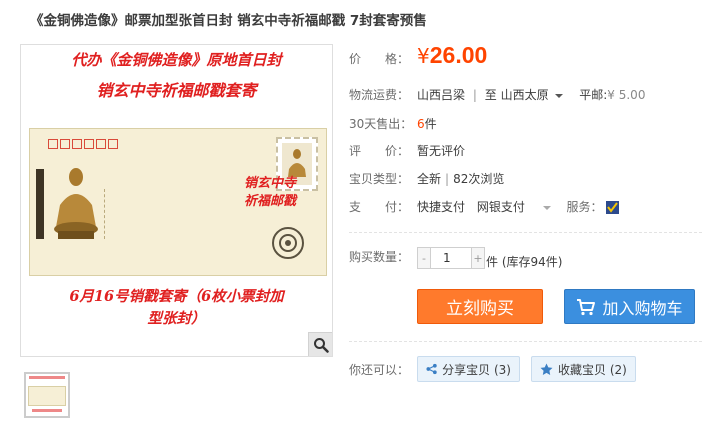  I want to click on buy-now-button: 立刻购买, so click(480, 306).